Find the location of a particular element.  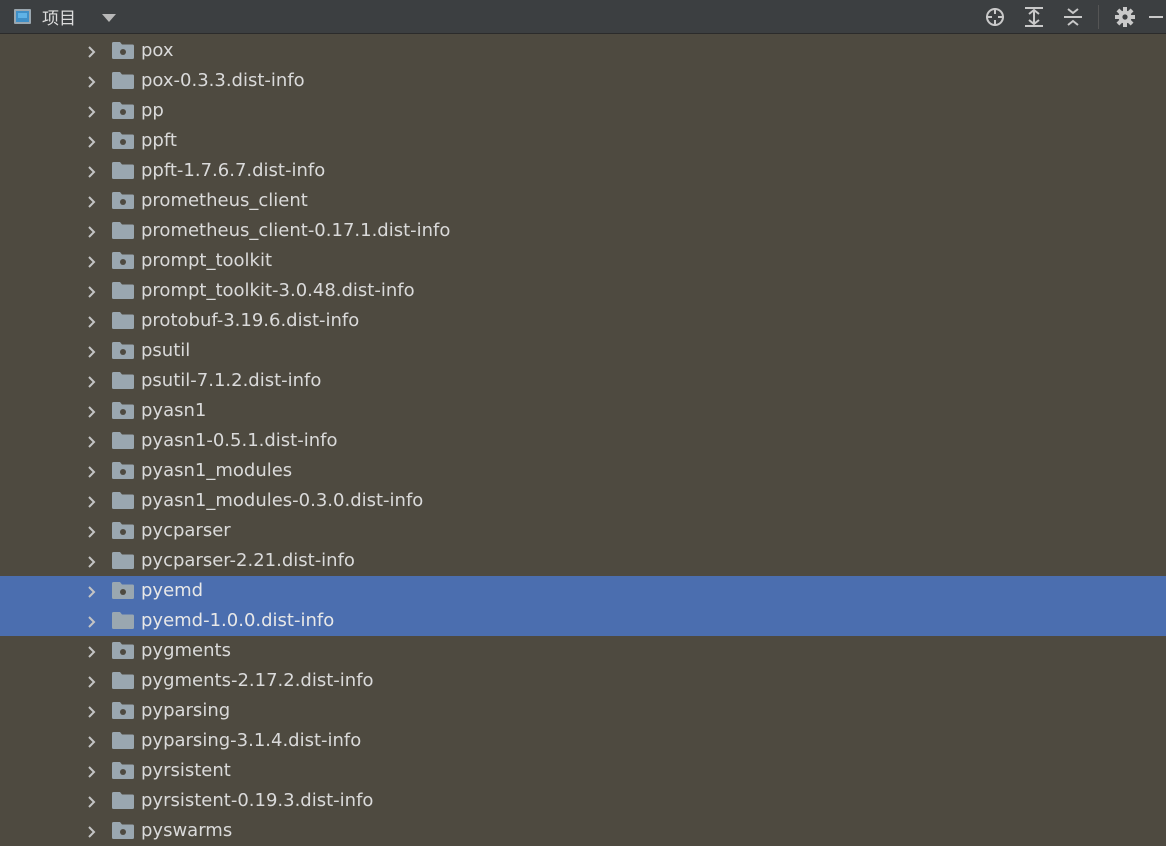

tree-item: pyrsistent is located at coordinates (583, 771).